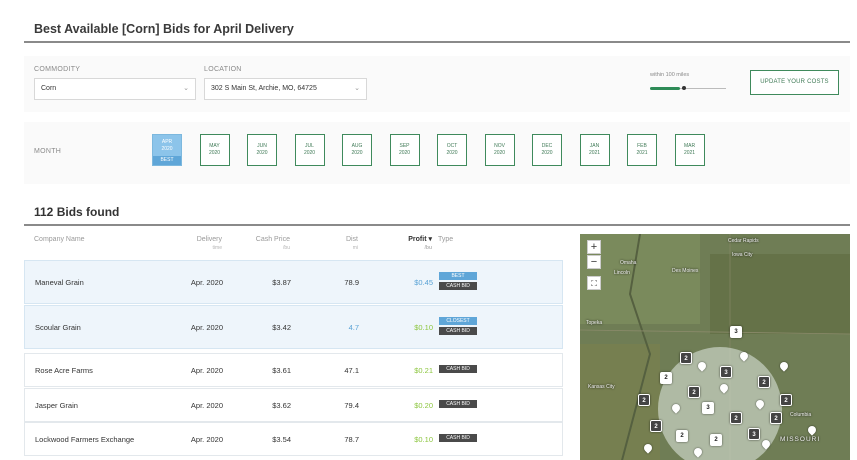 This screenshot has height=460, width=857. I want to click on month-button-nov: NOV 2020, so click(499, 150).